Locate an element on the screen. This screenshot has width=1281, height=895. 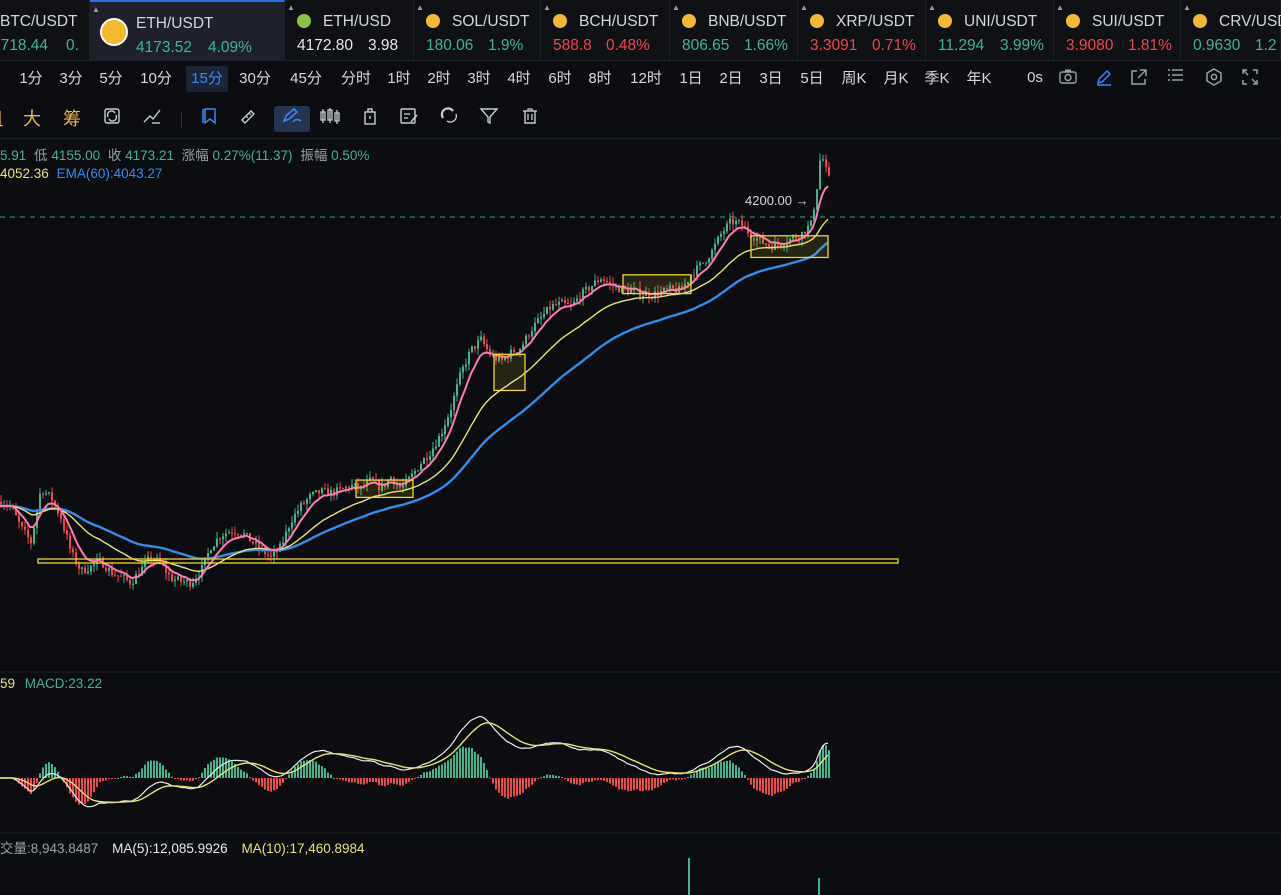
ticker-tab-eth-usd: ▲ ETH/USD 4172.80 3.98 is located at coordinates (349, 30).